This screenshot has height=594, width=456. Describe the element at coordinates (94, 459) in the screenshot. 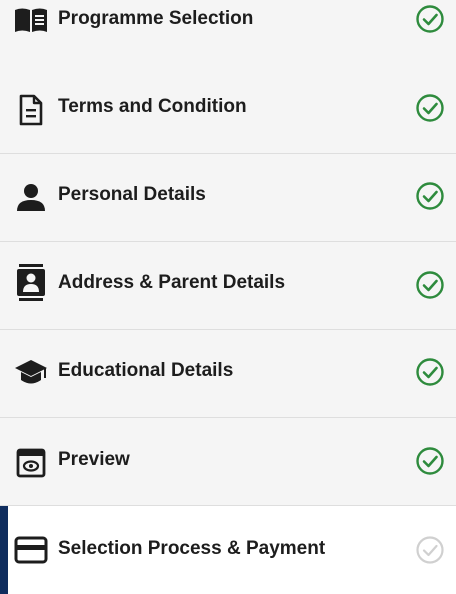

I see `step-label: Preview` at that location.